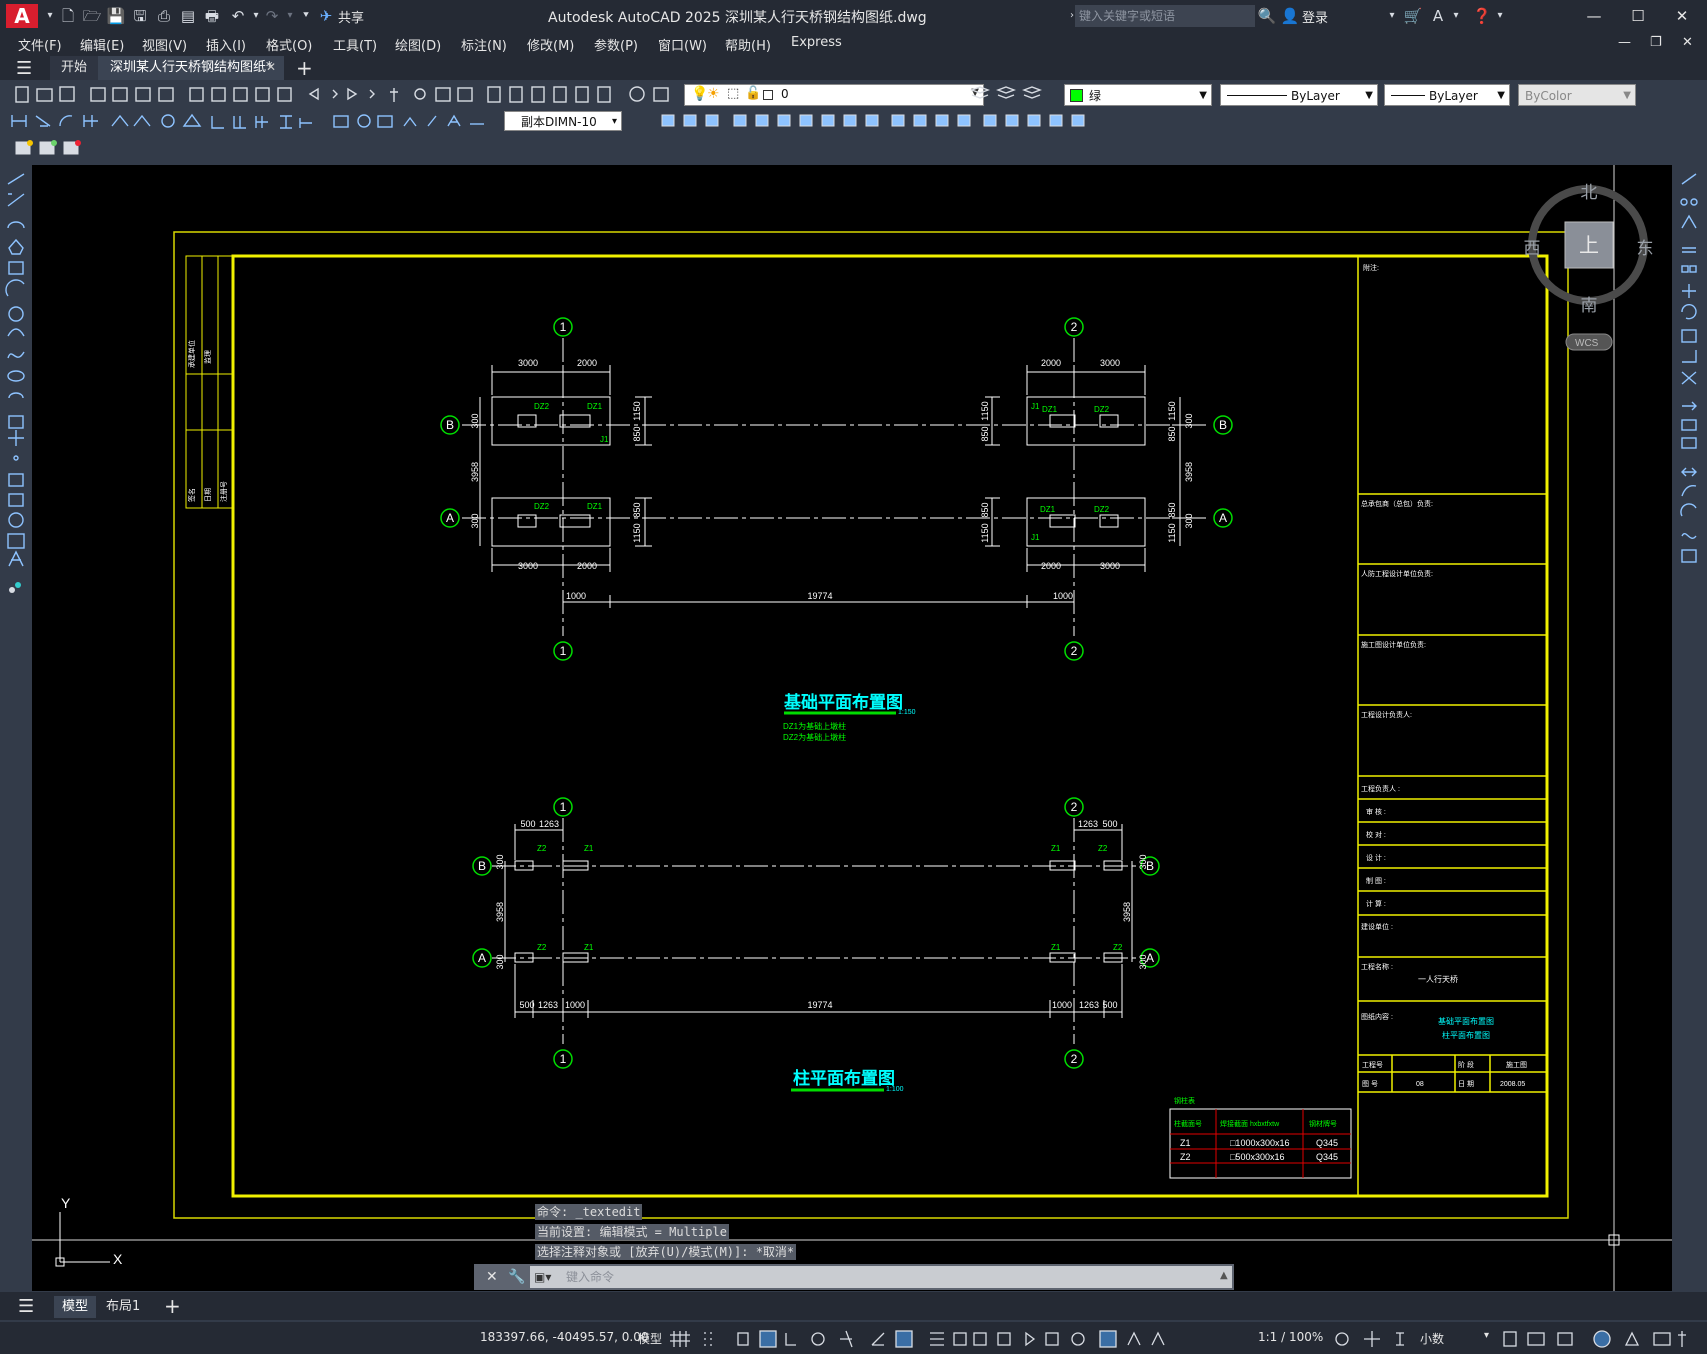  I want to click on p1-dim-3958-r: 3958, so click(1189, 472).